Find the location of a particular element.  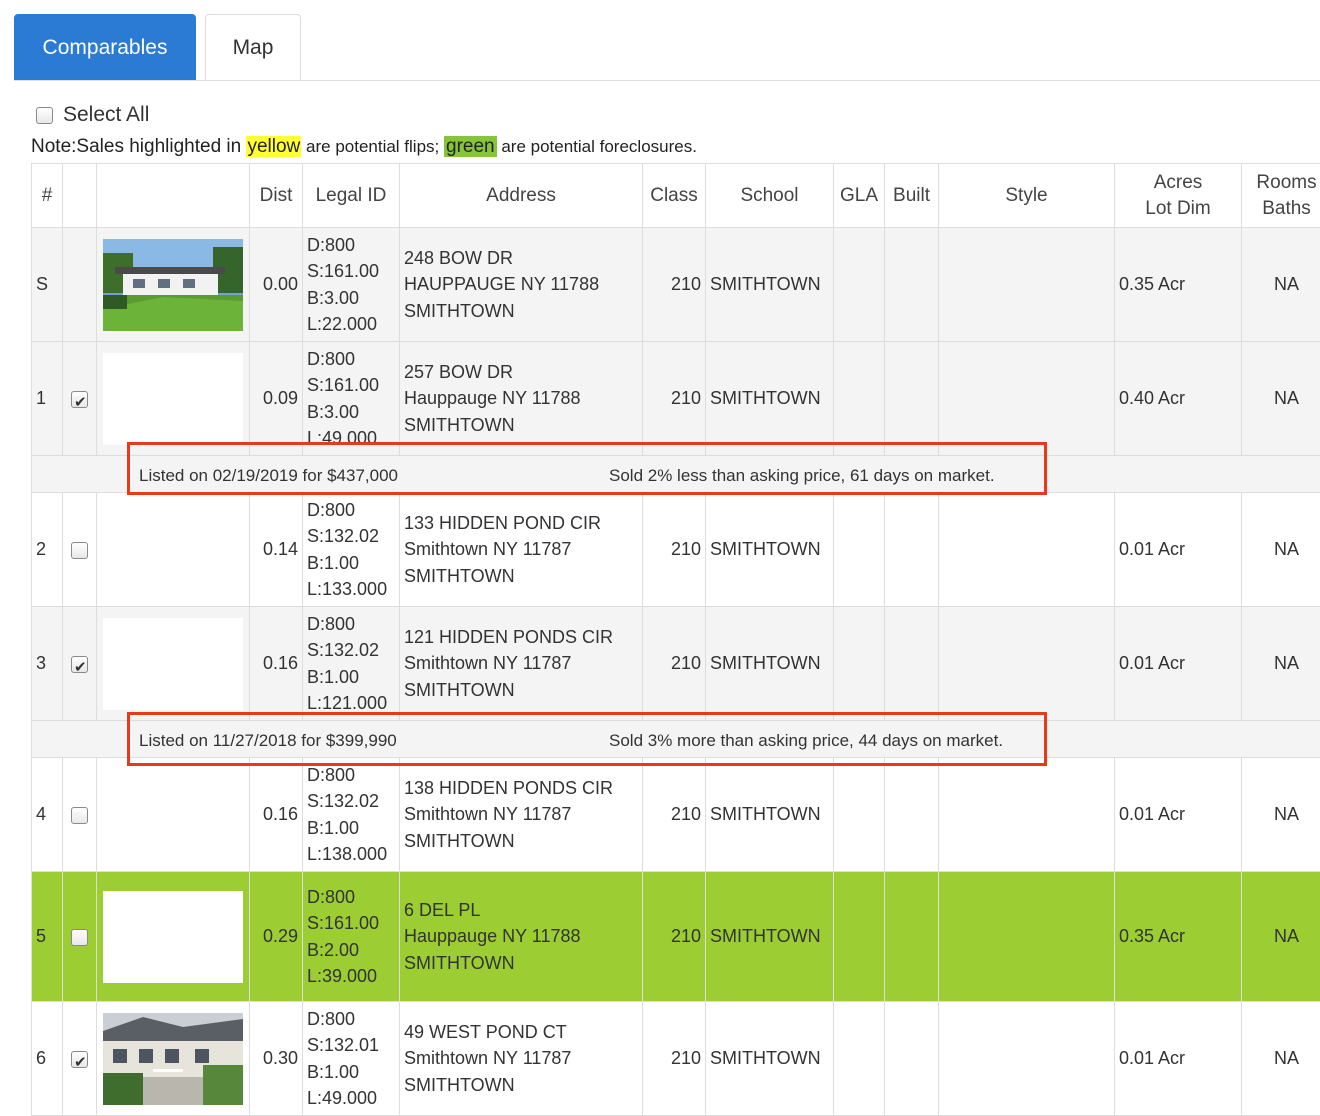

address-street: 138 HIDDEN PONDS CIR is located at coordinates (508, 788).